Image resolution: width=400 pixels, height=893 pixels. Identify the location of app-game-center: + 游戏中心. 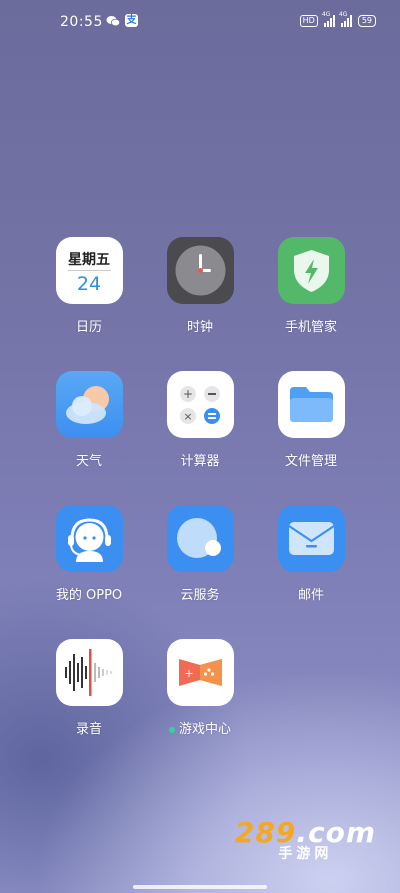
(200, 688).